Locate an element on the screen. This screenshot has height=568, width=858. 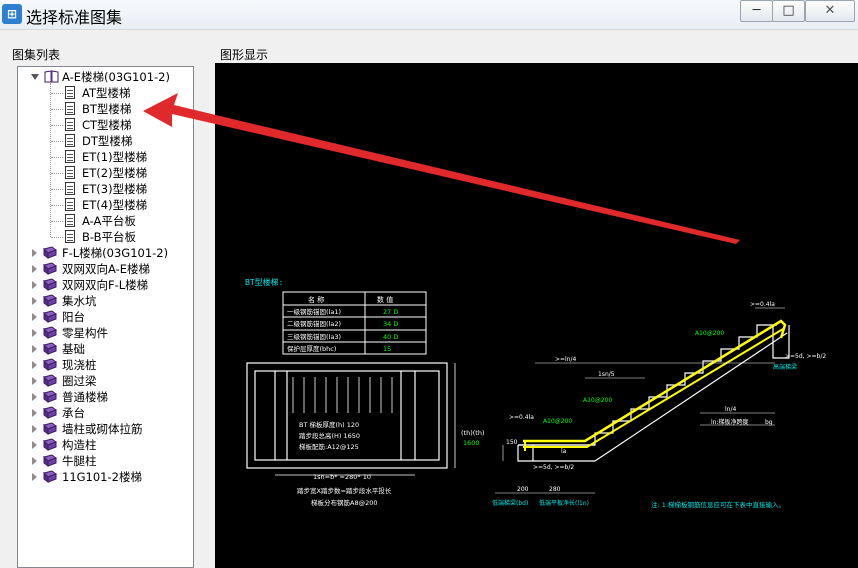
section-label: 280 is located at coordinates (555, 489).